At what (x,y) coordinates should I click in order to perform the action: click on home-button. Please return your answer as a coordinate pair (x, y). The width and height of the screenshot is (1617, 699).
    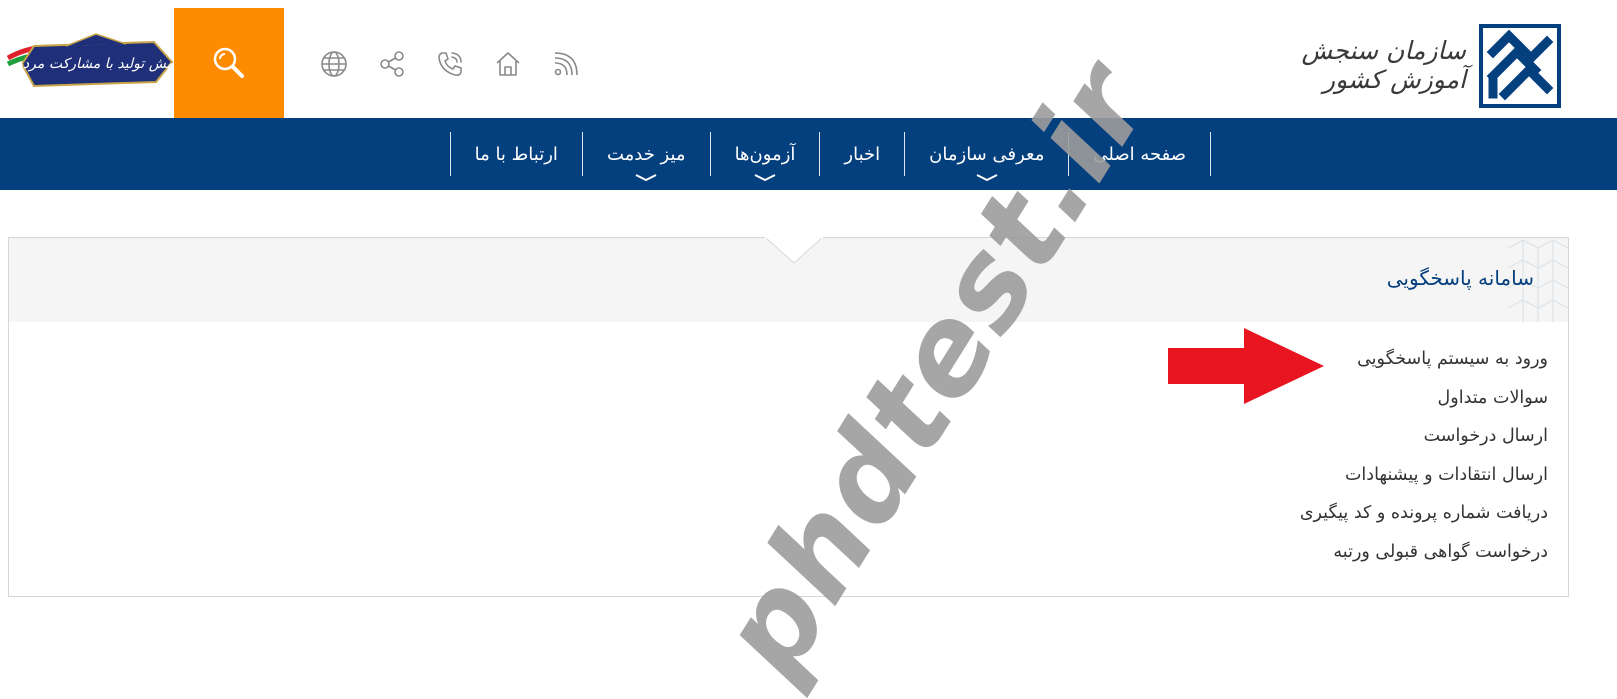
    Looking at the image, I should click on (508, 64).